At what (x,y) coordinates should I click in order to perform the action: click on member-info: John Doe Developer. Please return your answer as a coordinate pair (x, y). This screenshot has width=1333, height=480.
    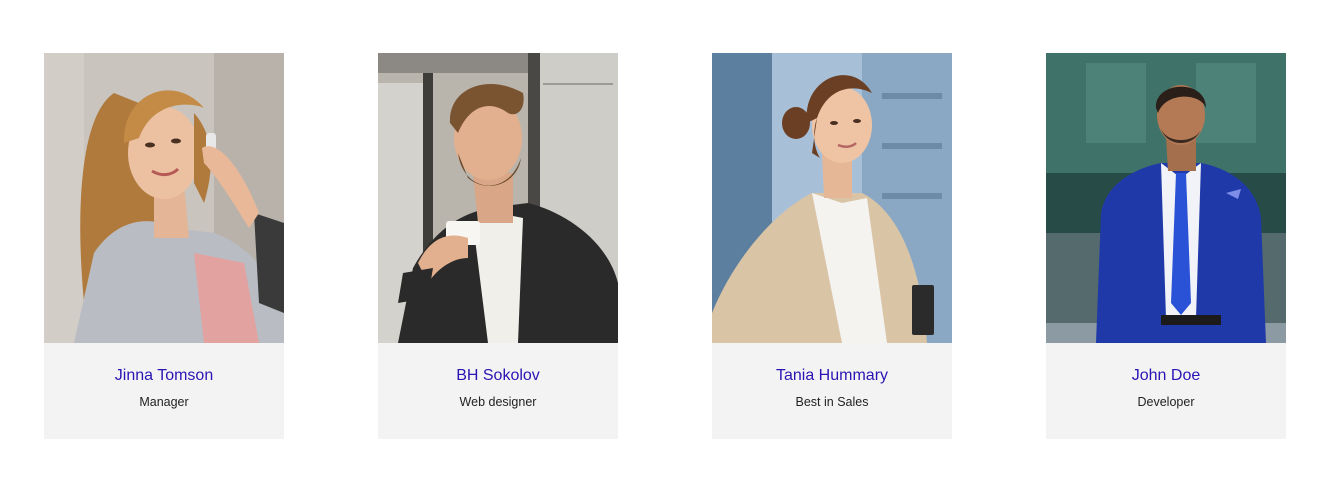
    Looking at the image, I should click on (1166, 391).